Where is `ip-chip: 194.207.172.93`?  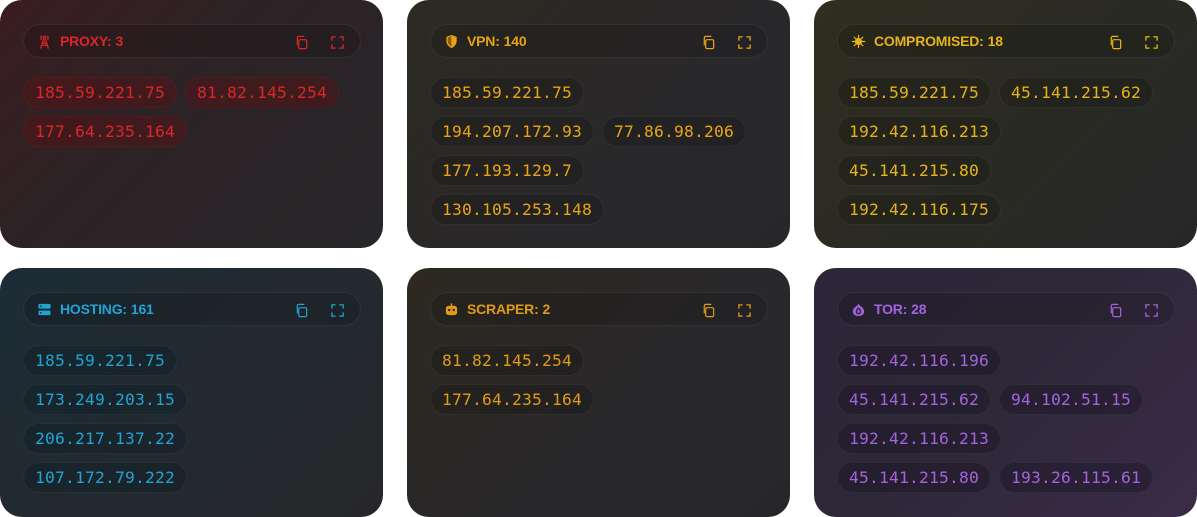 ip-chip: 194.207.172.93 is located at coordinates (512, 131).